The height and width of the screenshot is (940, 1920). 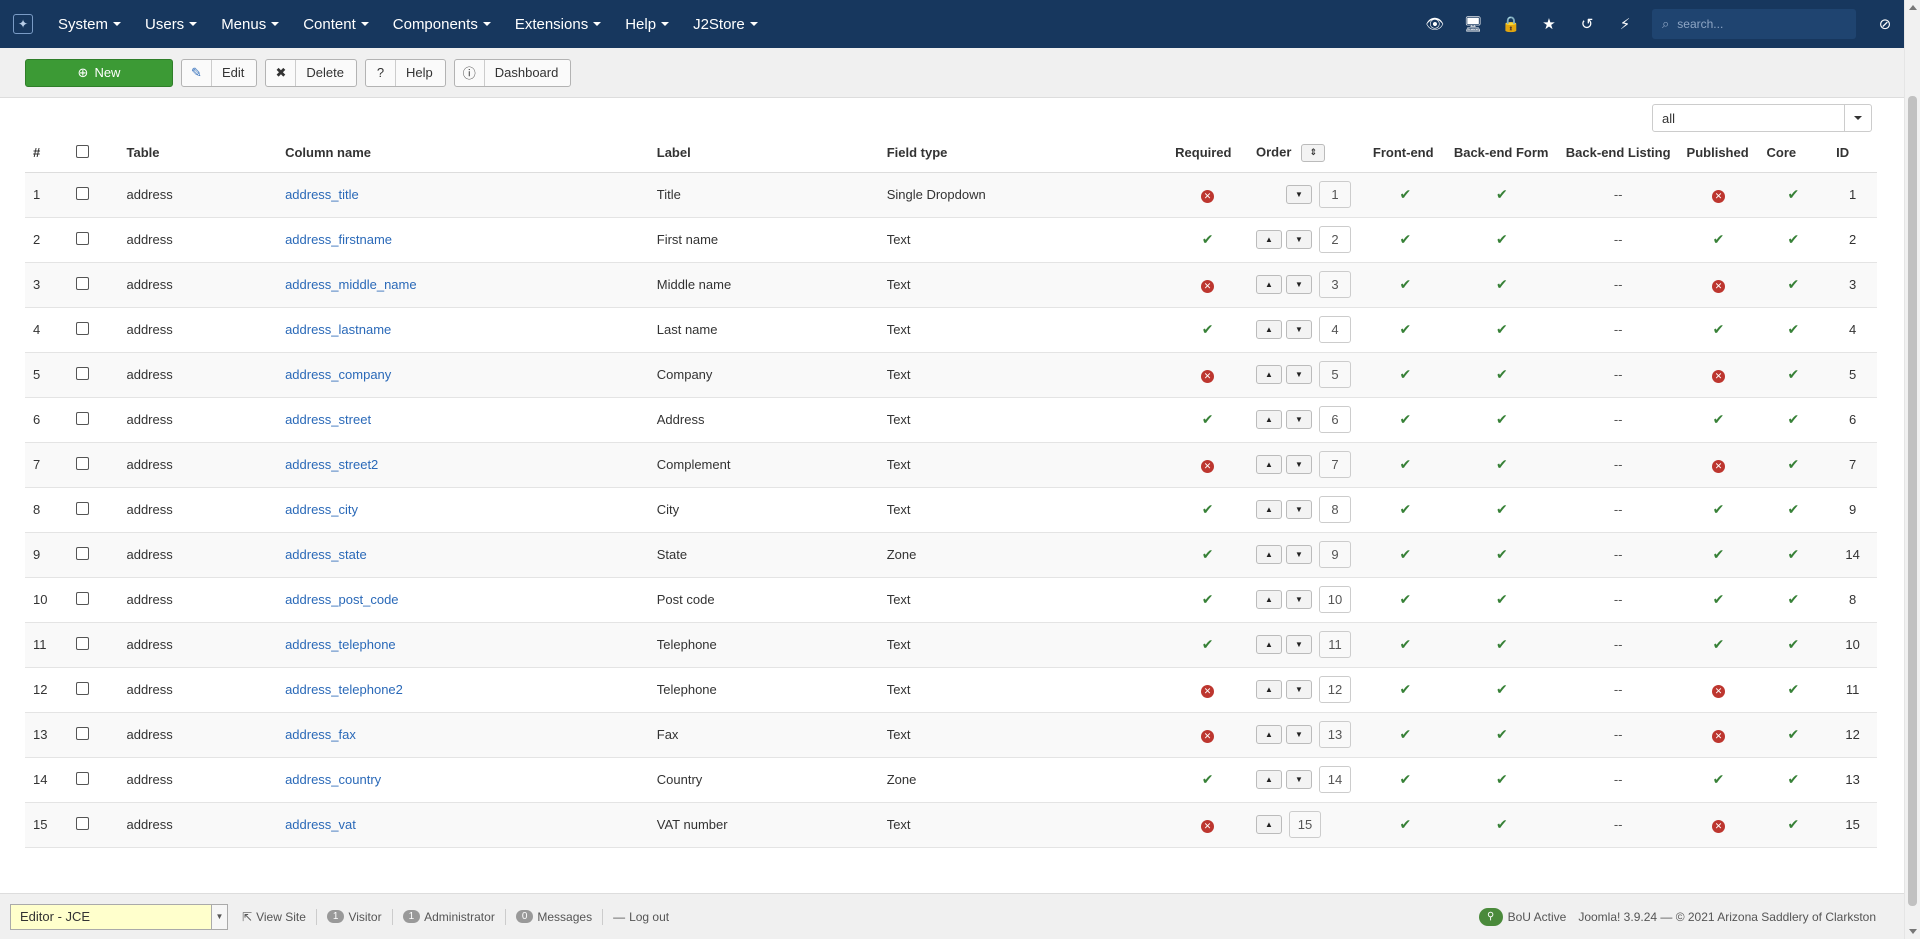 What do you see at coordinates (1913, 931) in the screenshot?
I see `scroll-down-icon` at bounding box center [1913, 931].